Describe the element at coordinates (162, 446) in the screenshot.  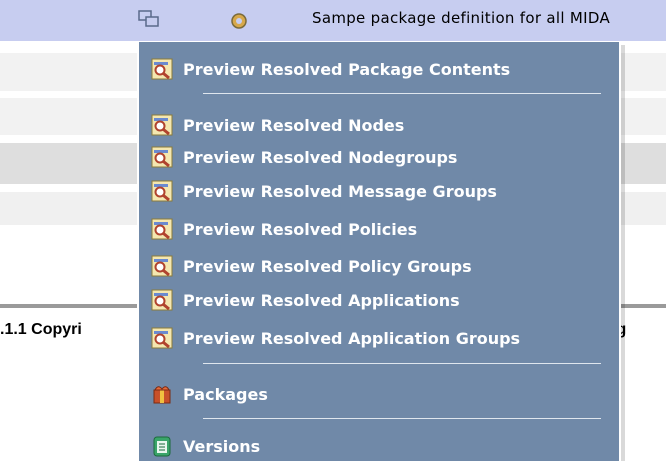
I see `versions-icon` at that location.